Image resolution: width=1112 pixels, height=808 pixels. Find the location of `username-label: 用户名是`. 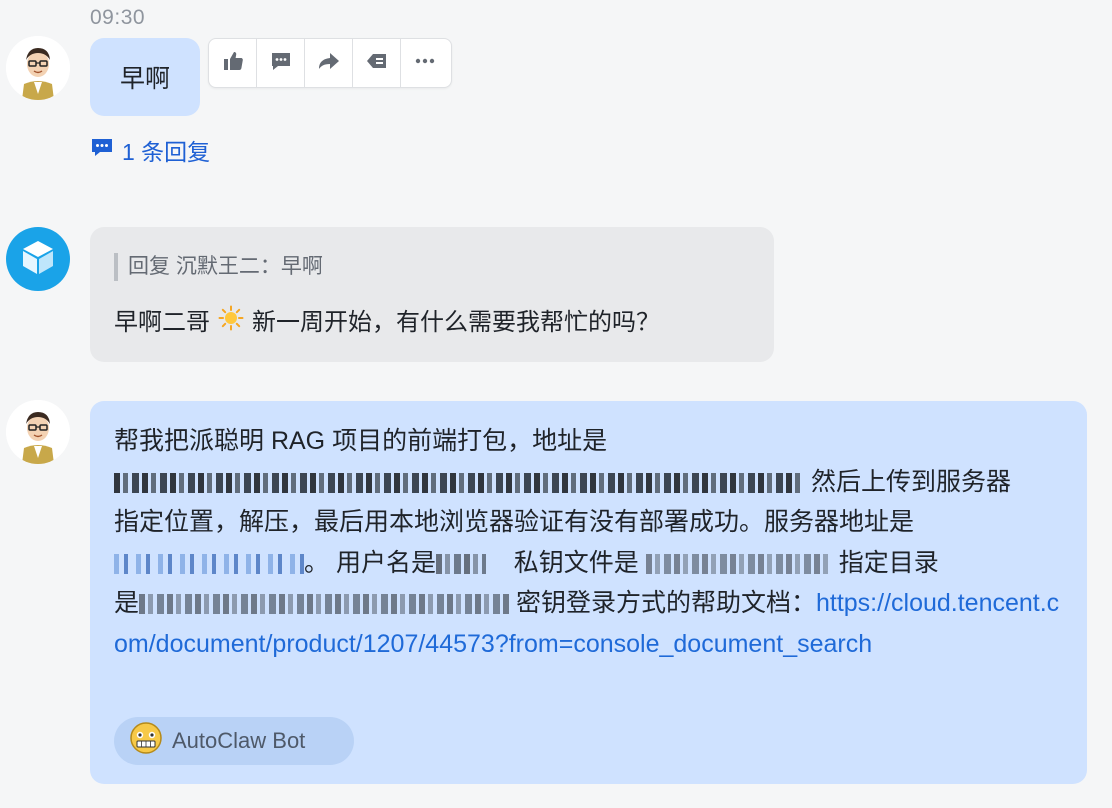

username-label: 用户名是 is located at coordinates (385, 562).